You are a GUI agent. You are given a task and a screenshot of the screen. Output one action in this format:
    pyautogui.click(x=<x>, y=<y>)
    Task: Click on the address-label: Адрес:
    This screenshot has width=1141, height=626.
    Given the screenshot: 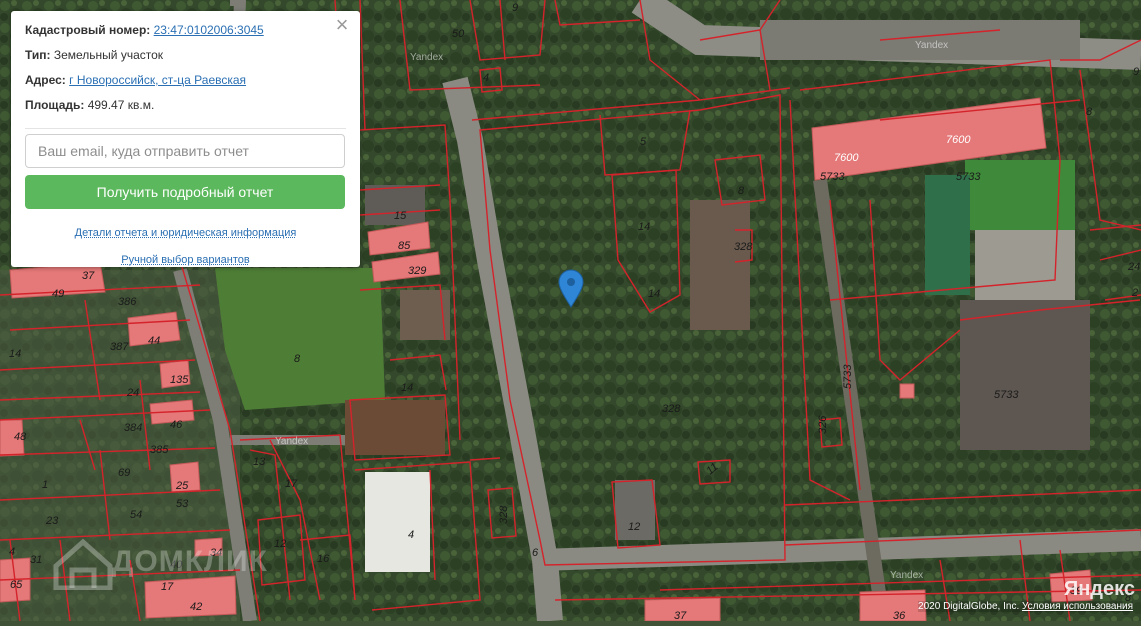 What is the action you would take?
    pyautogui.click(x=45, y=80)
    